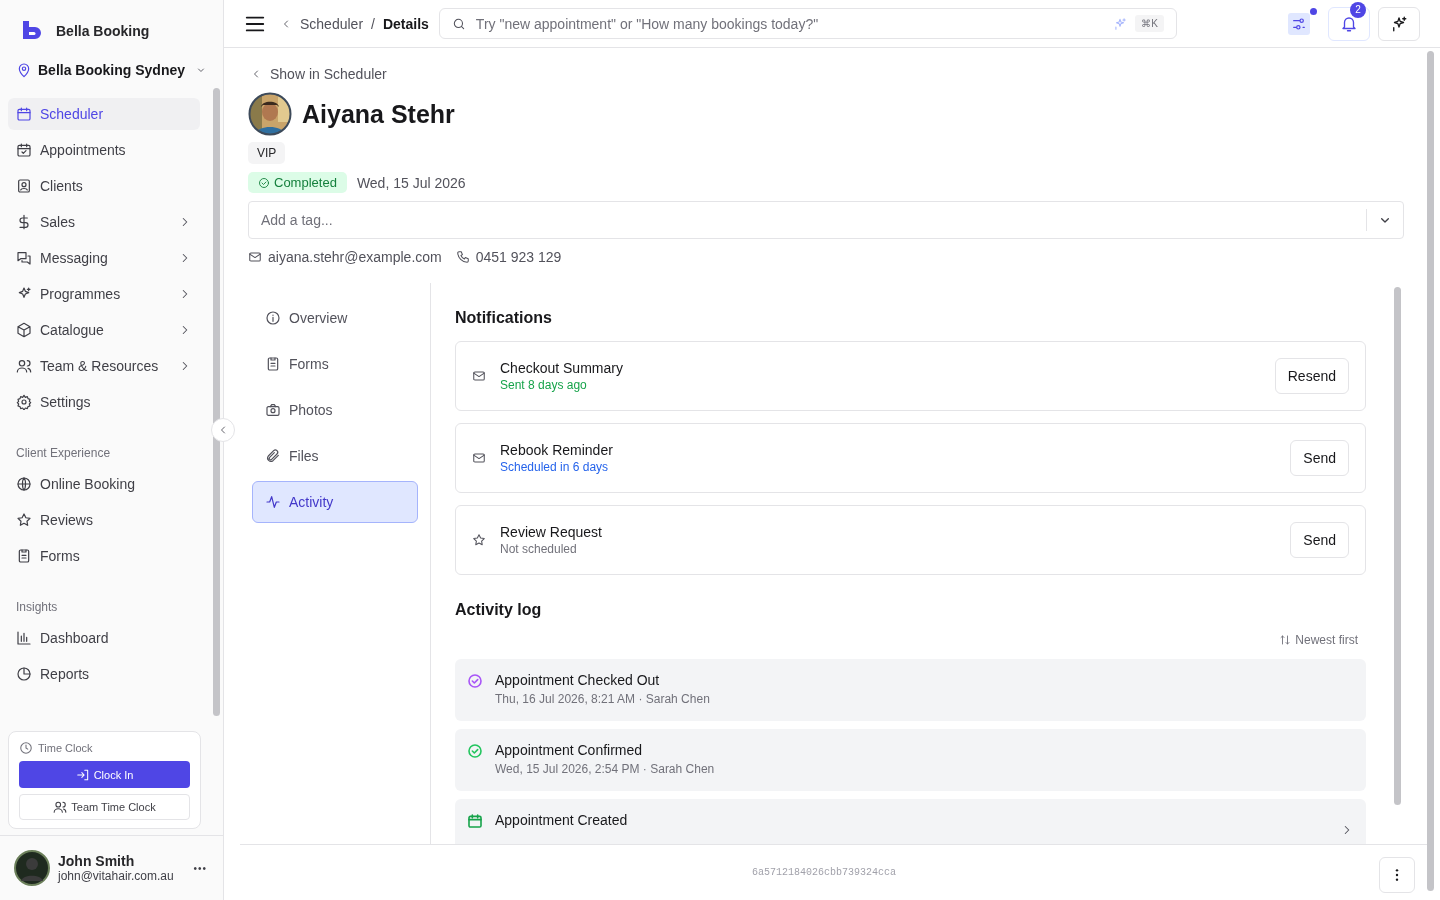  What do you see at coordinates (562, 368) in the screenshot?
I see `notification-title: Checkout Summary` at bounding box center [562, 368].